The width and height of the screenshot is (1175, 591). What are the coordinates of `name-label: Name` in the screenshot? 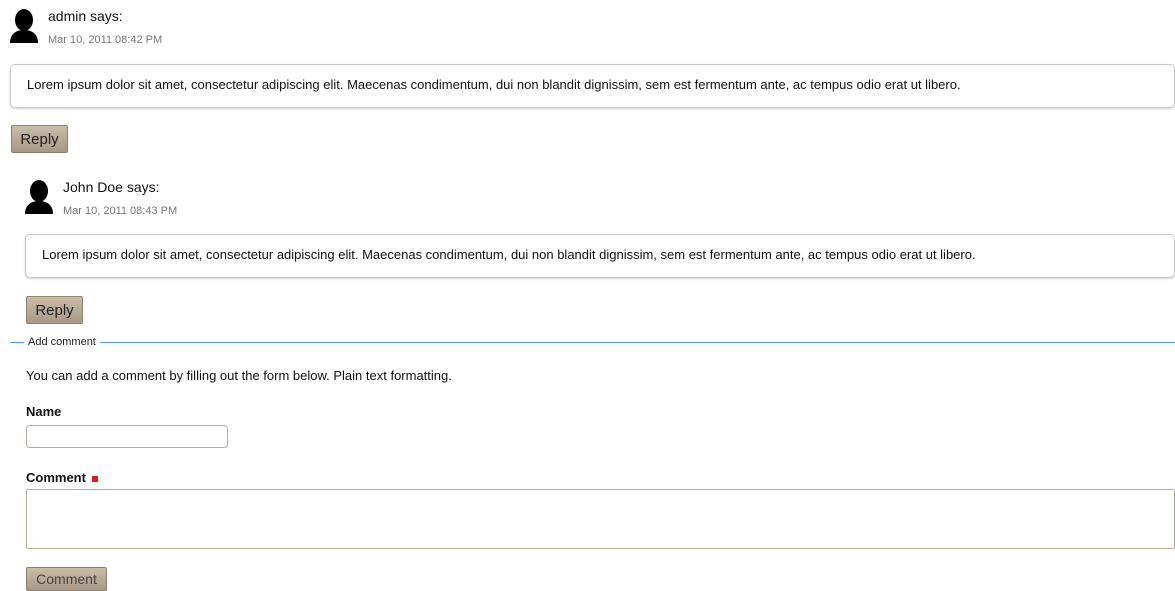 It's located at (44, 411).